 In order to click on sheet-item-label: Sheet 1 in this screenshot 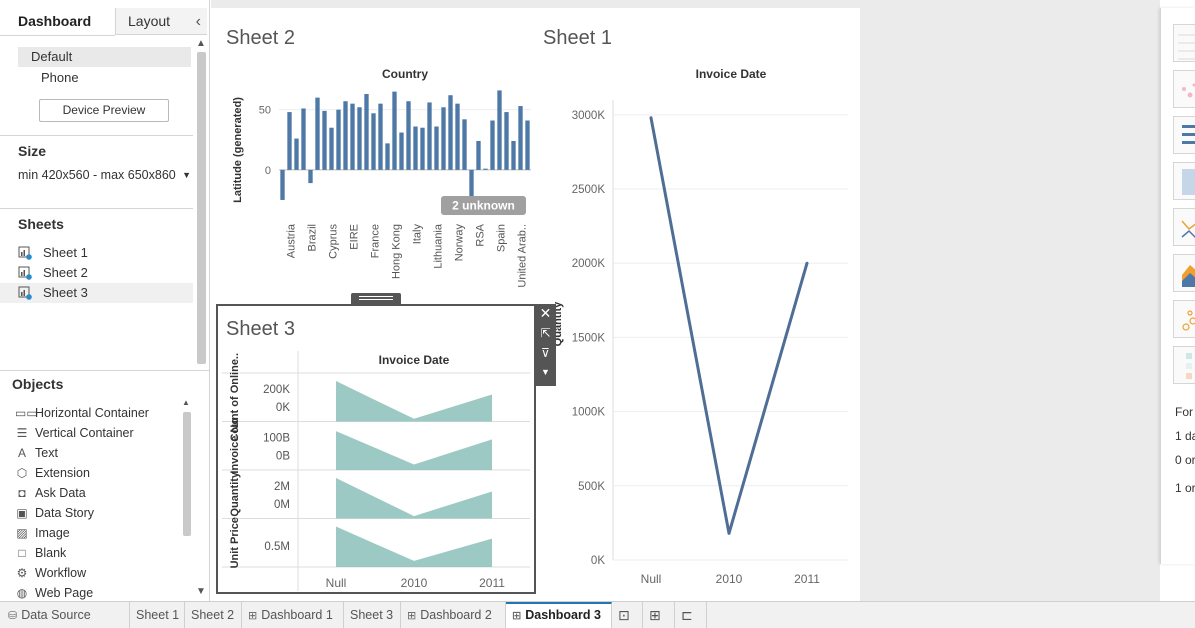, I will do `click(65, 252)`.